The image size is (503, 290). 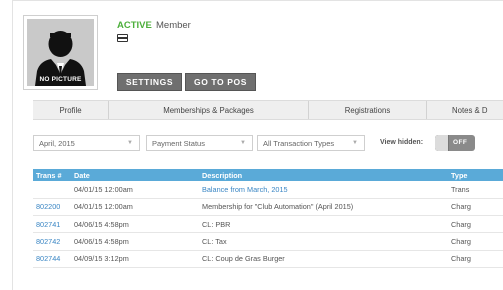 I want to click on table-header-row: Trans # Date Description Type, so click(x=268, y=175).